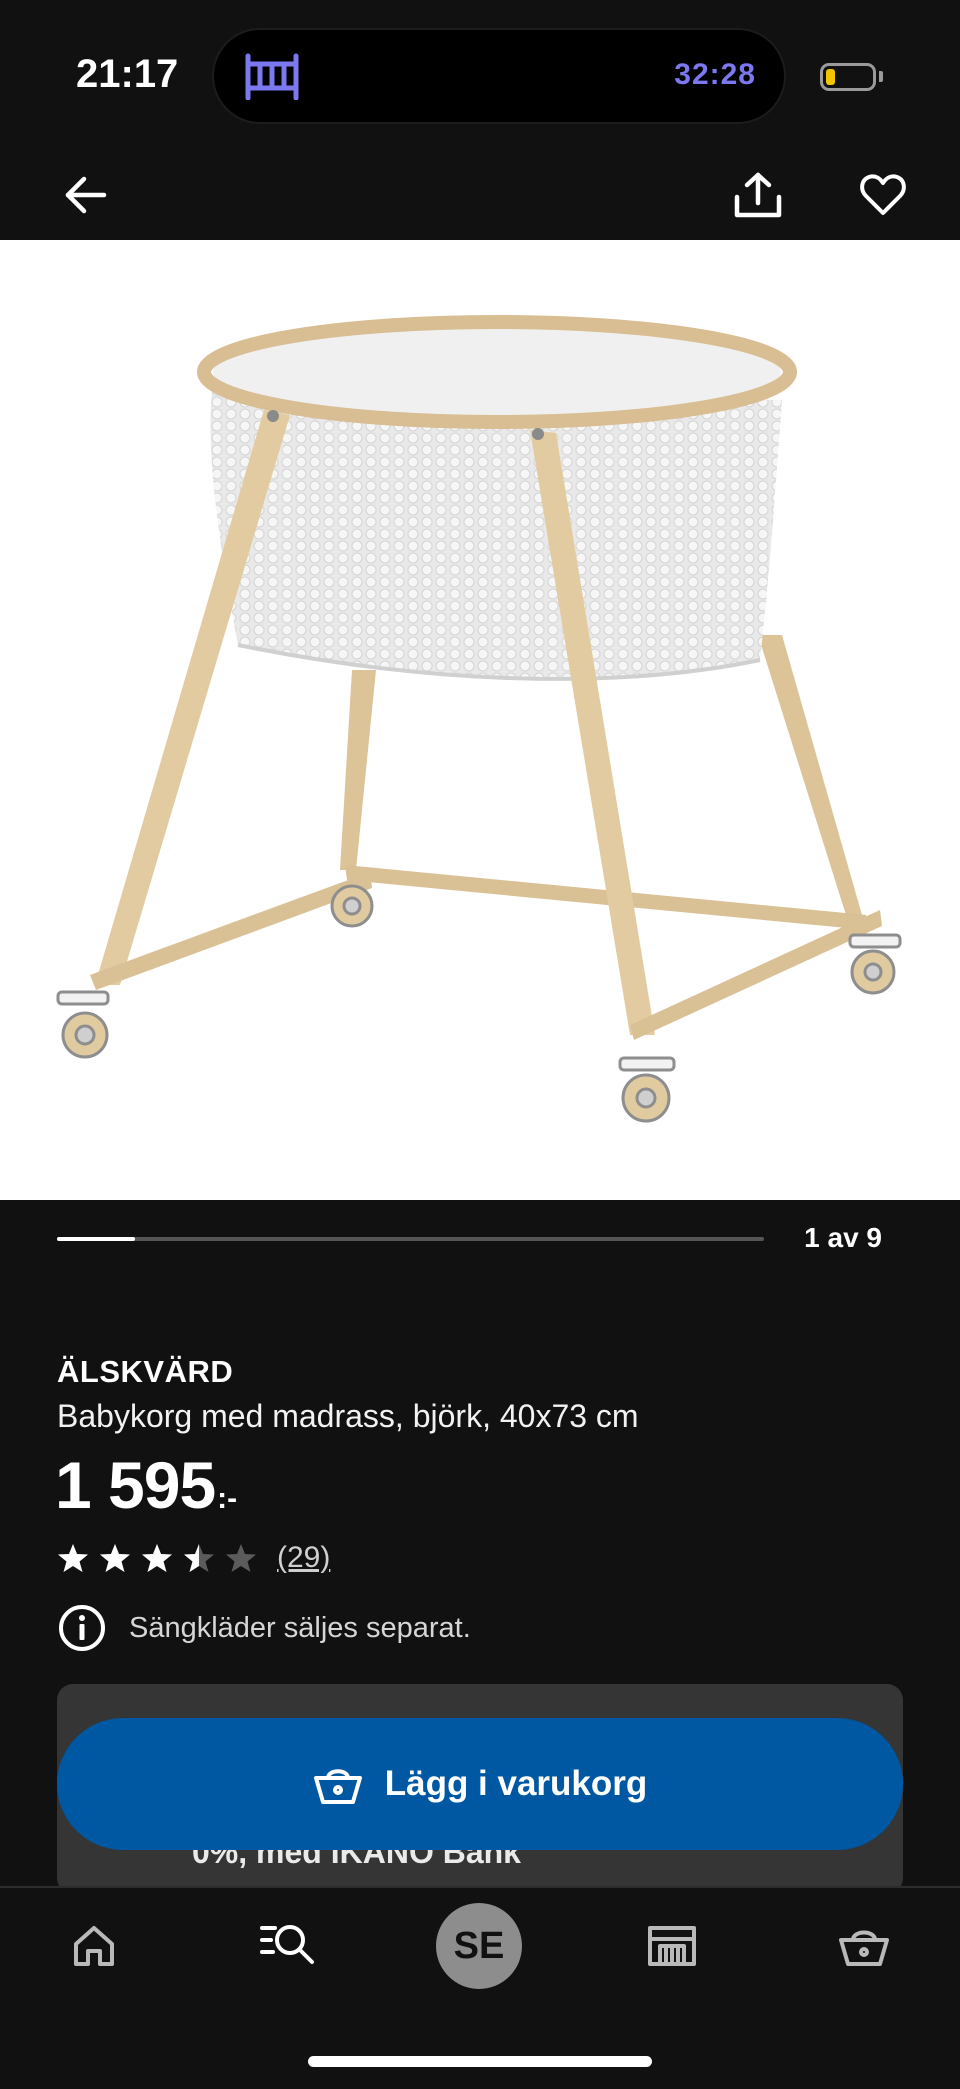 The height and width of the screenshot is (2089, 960). What do you see at coordinates (499, 76) in the screenshot?
I see `dynamic-island: 32:28` at bounding box center [499, 76].